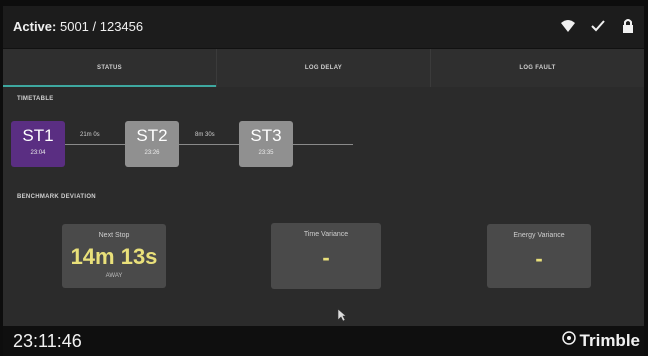 This screenshot has width=648, height=356. I want to click on card-value: 14m 13s, so click(114, 256).